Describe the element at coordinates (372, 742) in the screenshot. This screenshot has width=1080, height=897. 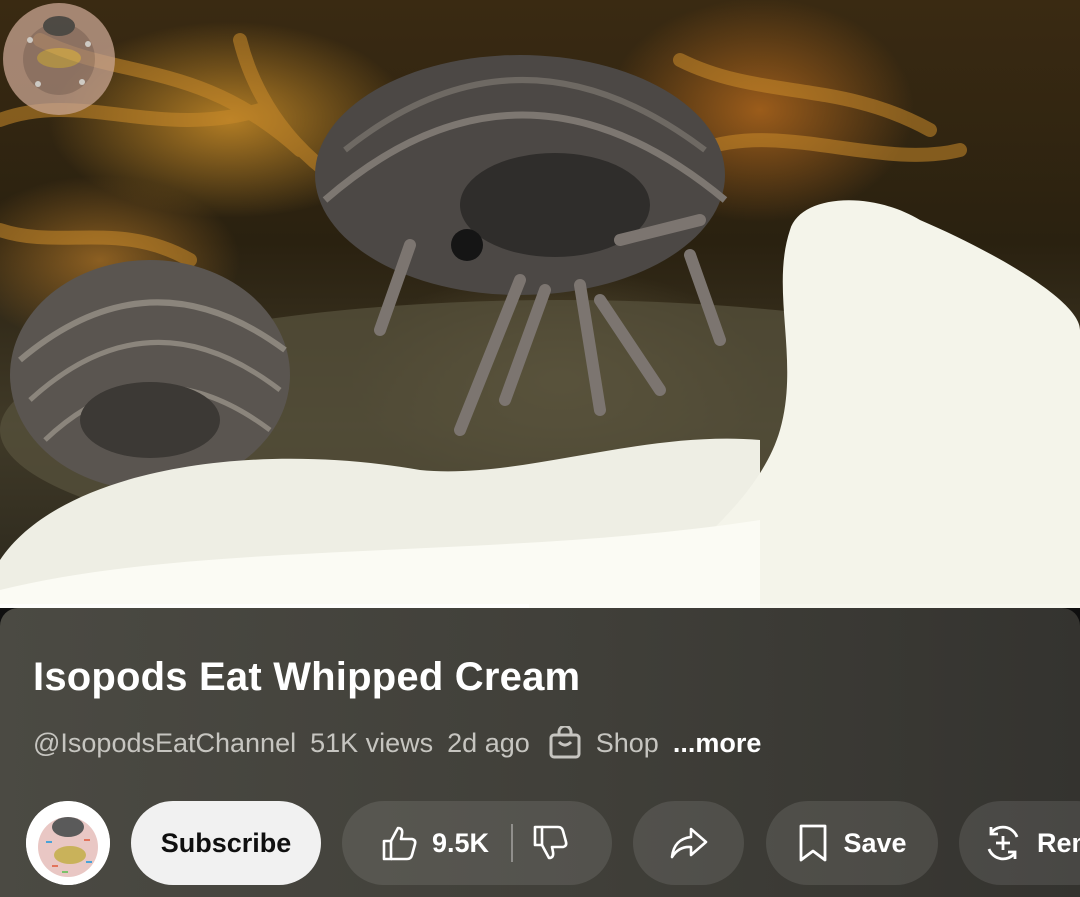
I see `view-count: 51K views` at that location.